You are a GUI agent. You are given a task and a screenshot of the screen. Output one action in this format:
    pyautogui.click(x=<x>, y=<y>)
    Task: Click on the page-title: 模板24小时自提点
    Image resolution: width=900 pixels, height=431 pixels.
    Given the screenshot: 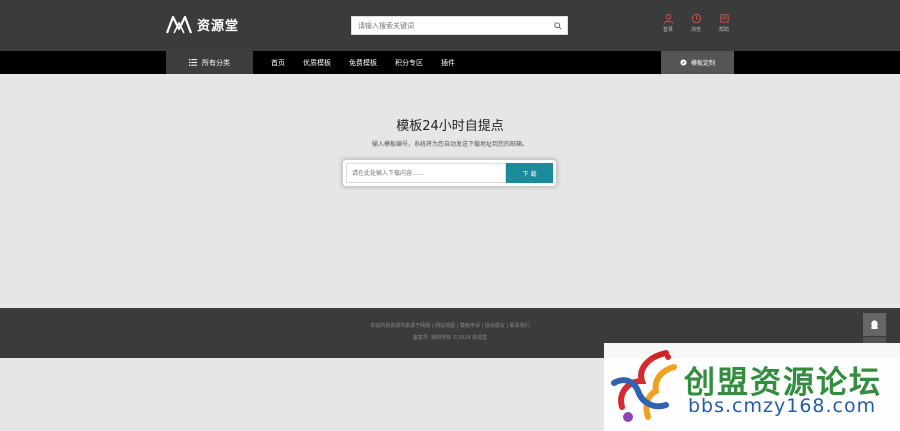 What is the action you would take?
    pyautogui.click(x=450, y=126)
    